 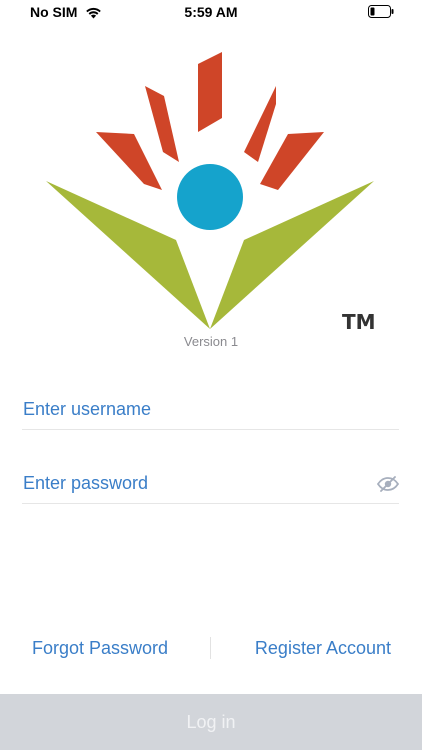 What do you see at coordinates (359, 322) in the screenshot?
I see `trademark-mark: TM` at bounding box center [359, 322].